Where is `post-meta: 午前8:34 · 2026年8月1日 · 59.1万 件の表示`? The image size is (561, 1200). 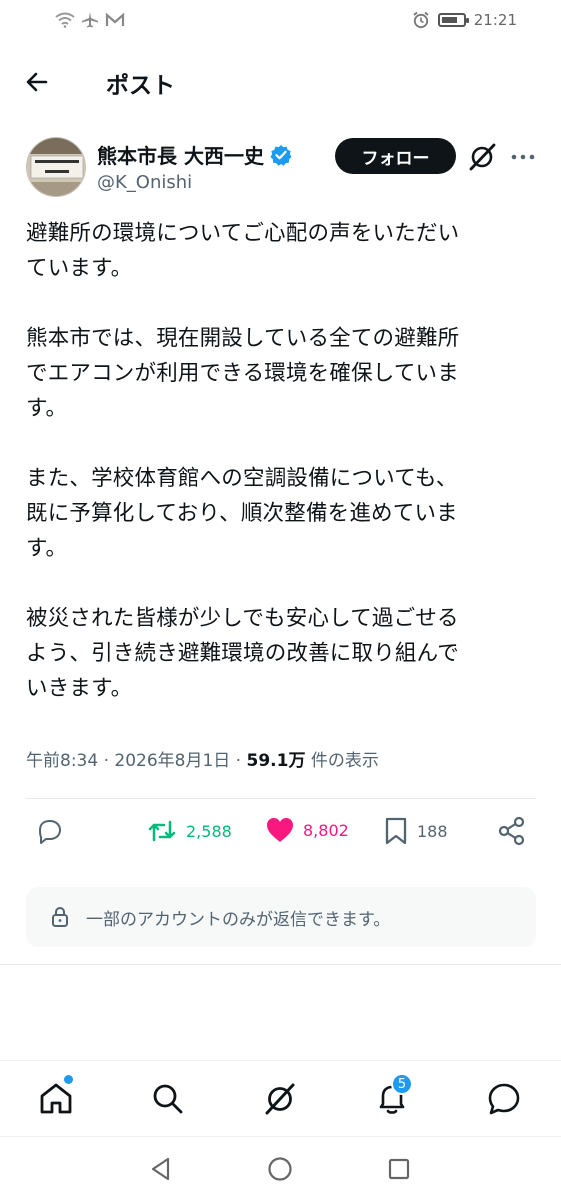
post-meta: 午前8:34 · 2026年8月1日 · 59.1万 件の表示 is located at coordinates (202, 758).